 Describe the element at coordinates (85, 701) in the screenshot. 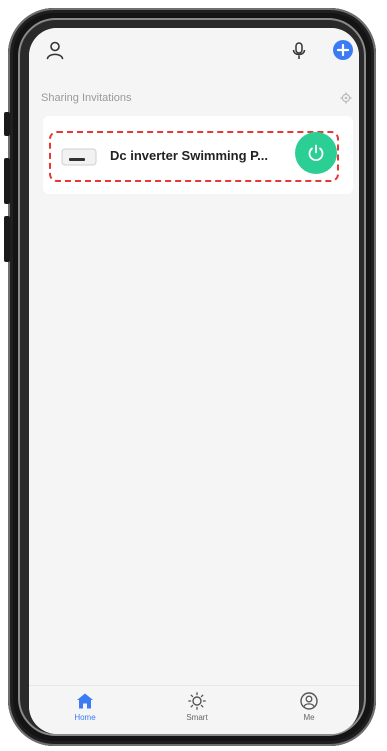

I see `home-icon` at that location.